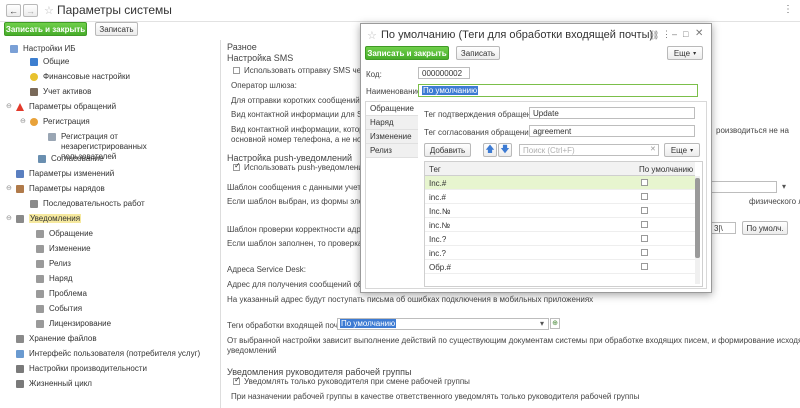  What do you see at coordinates (560, 253) in the screenshot?
I see `table-row: inc.?` at bounding box center [560, 253].